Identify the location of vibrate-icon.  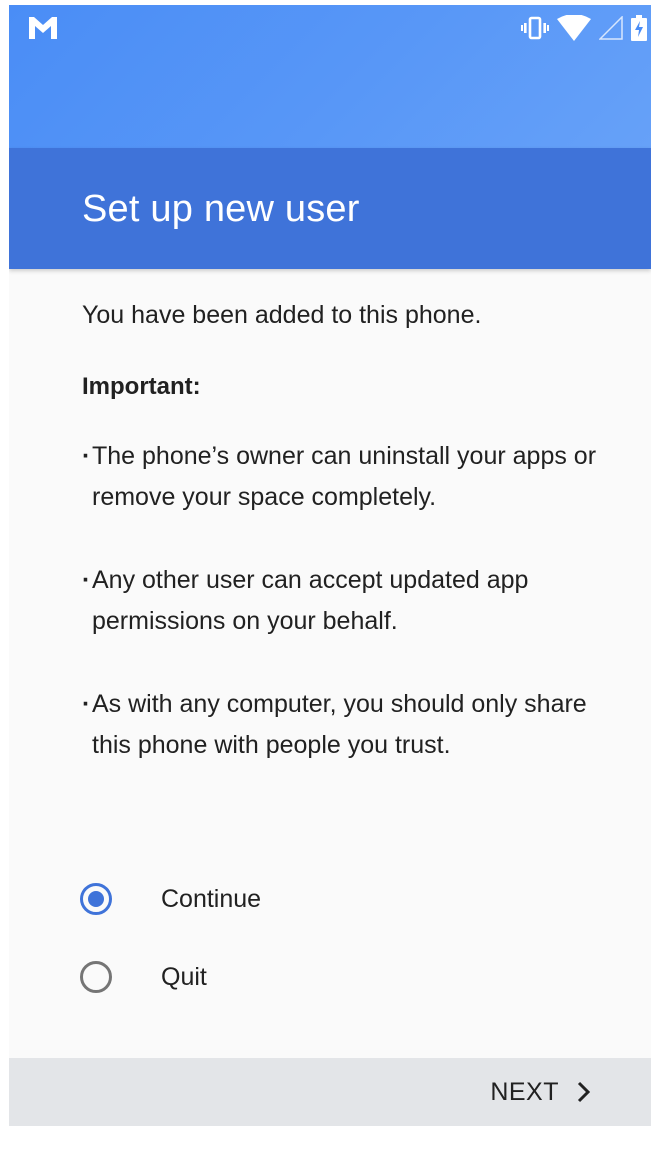
(535, 28).